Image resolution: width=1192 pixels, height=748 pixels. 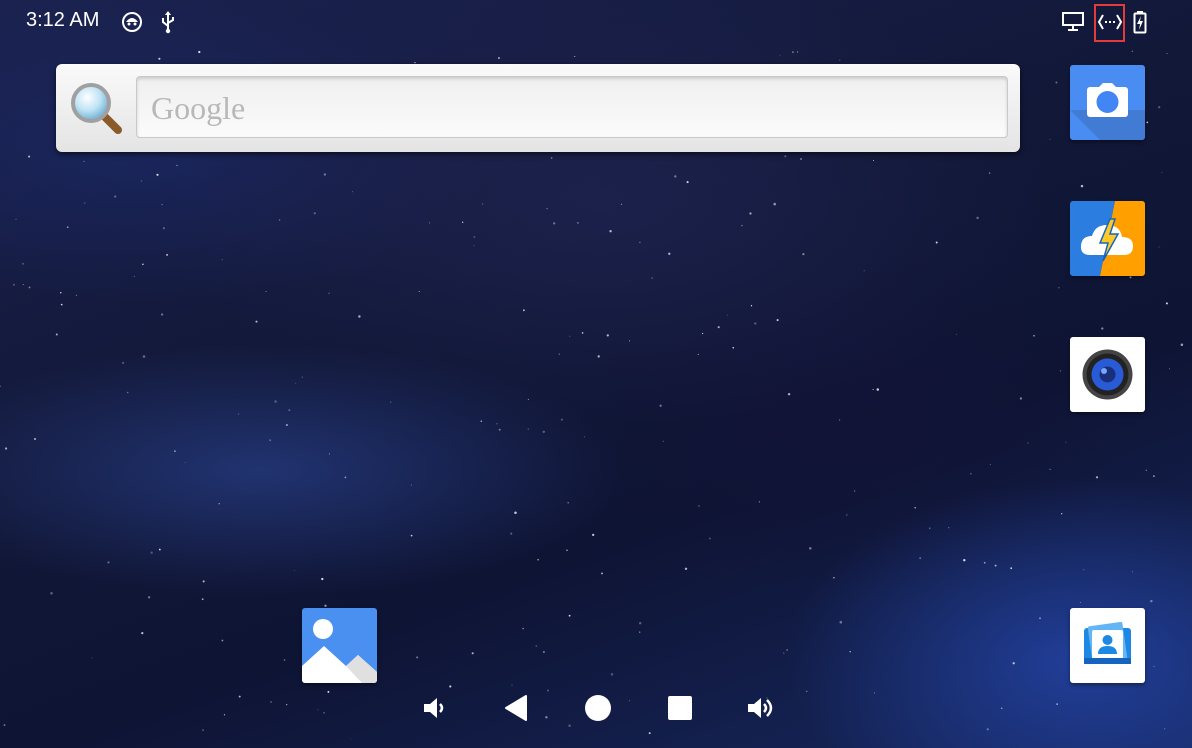 What do you see at coordinates (132, 22) in the screenshot?
I see `android-notification-icon` at bounding box center [132, 22].